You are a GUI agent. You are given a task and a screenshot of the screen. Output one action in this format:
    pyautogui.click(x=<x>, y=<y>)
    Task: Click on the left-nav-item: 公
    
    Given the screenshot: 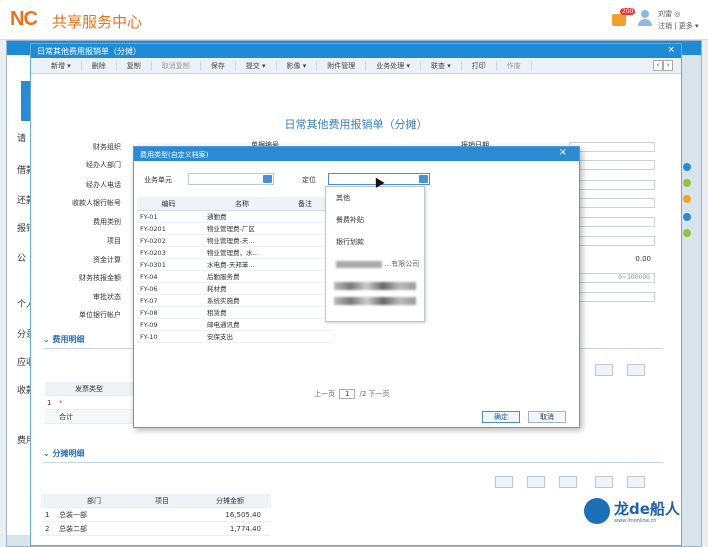 What is the action you would take?
    pyautogui.click(x=21, y=257)
    